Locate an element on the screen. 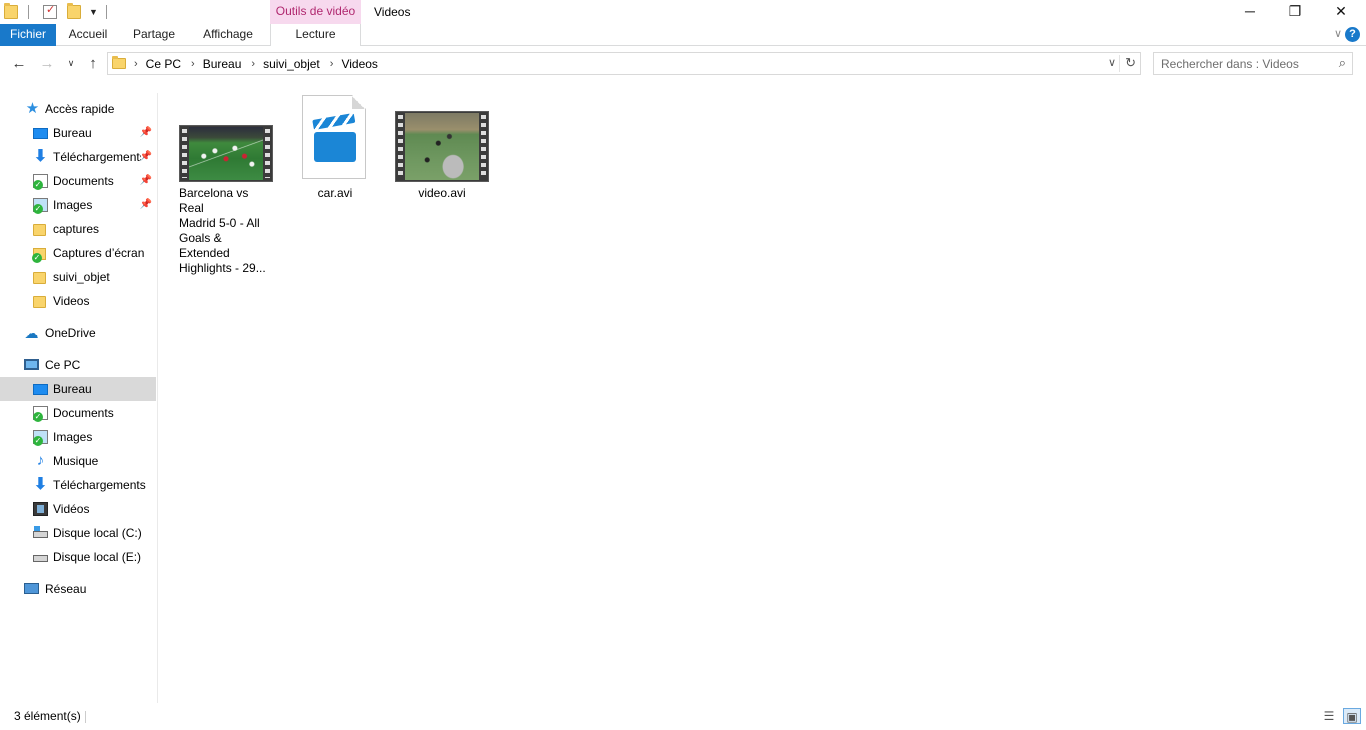 The image size is (1366, 730). breadcrumb-ce-pc: Ce PC is located at coordinates (163, 64).